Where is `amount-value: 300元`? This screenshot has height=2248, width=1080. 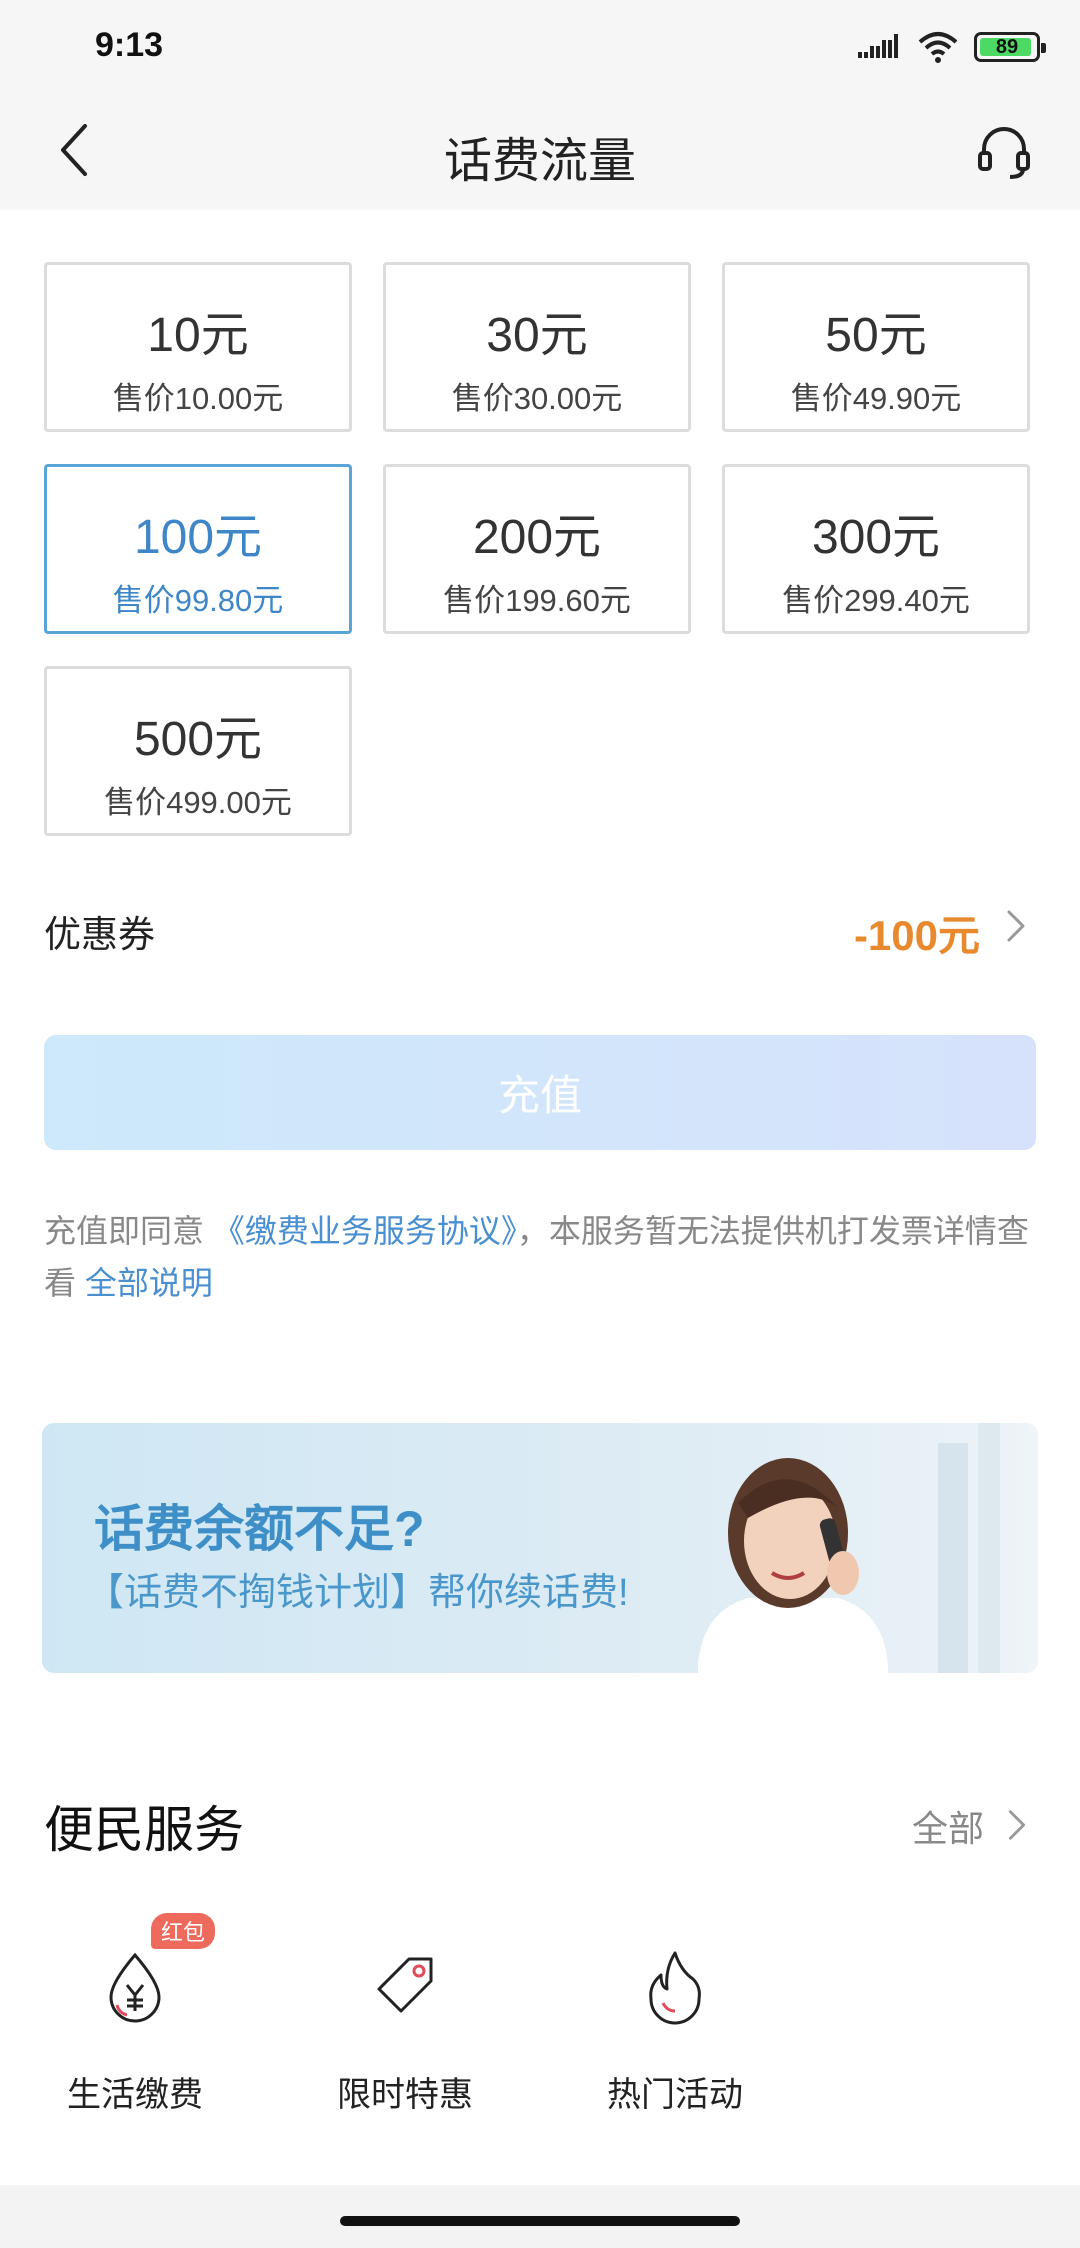 amount-value: 300元 is located at coordinates (876, 537).